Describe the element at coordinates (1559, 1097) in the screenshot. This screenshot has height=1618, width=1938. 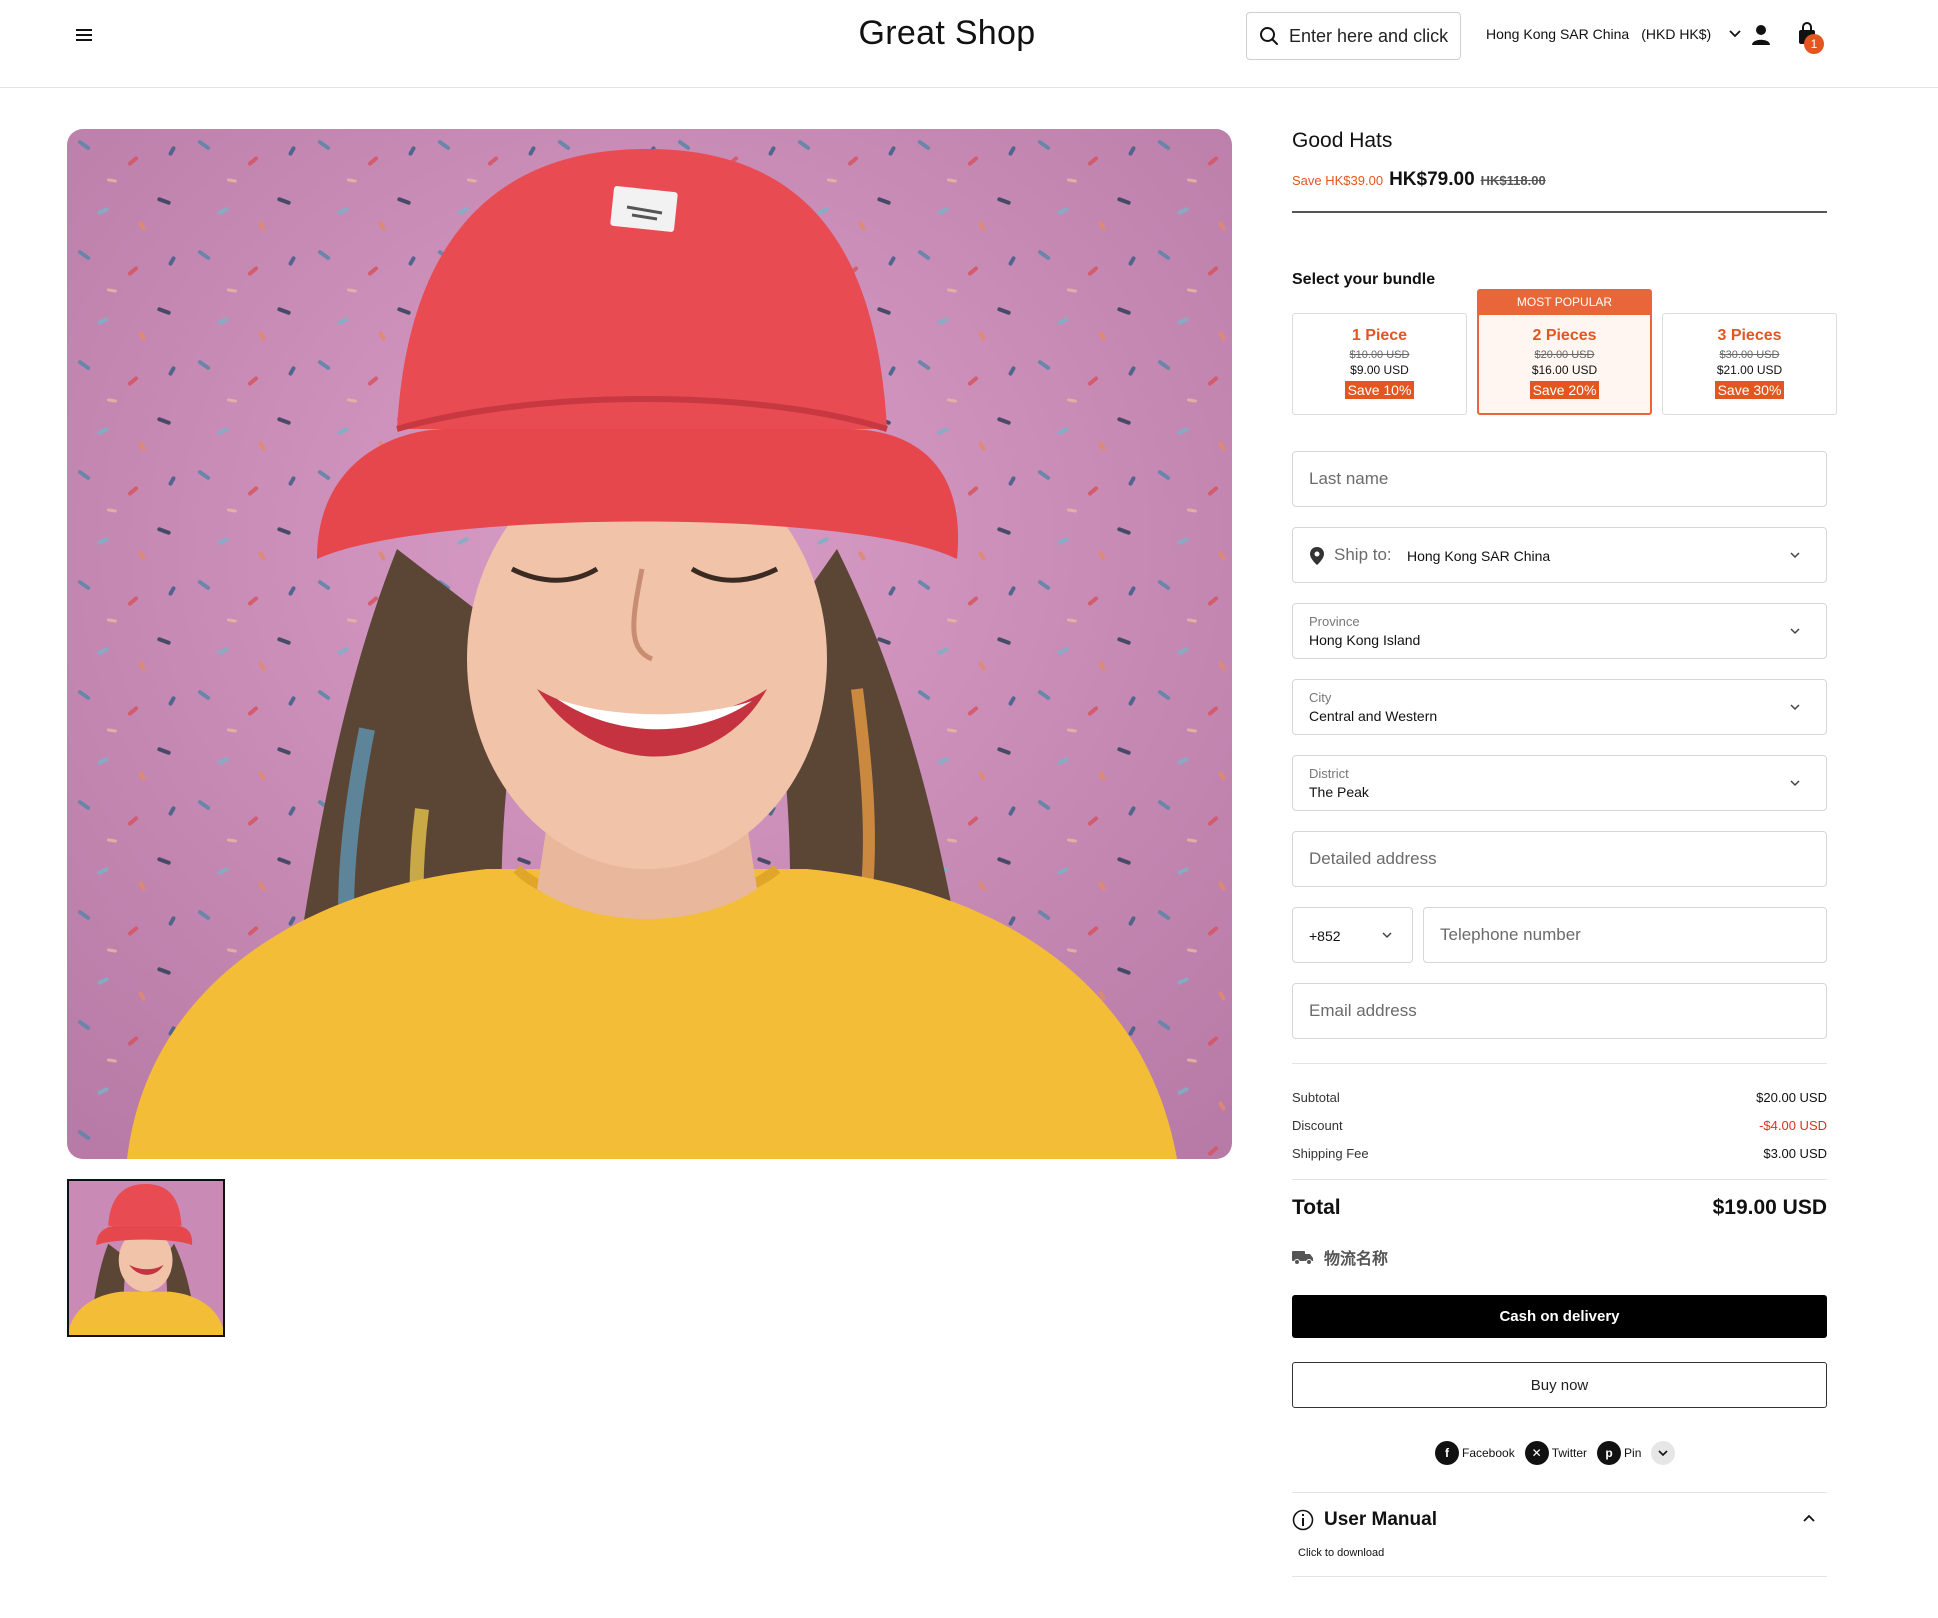
I see `subtotal-row: Subtotal $20.00 USD` at that location.